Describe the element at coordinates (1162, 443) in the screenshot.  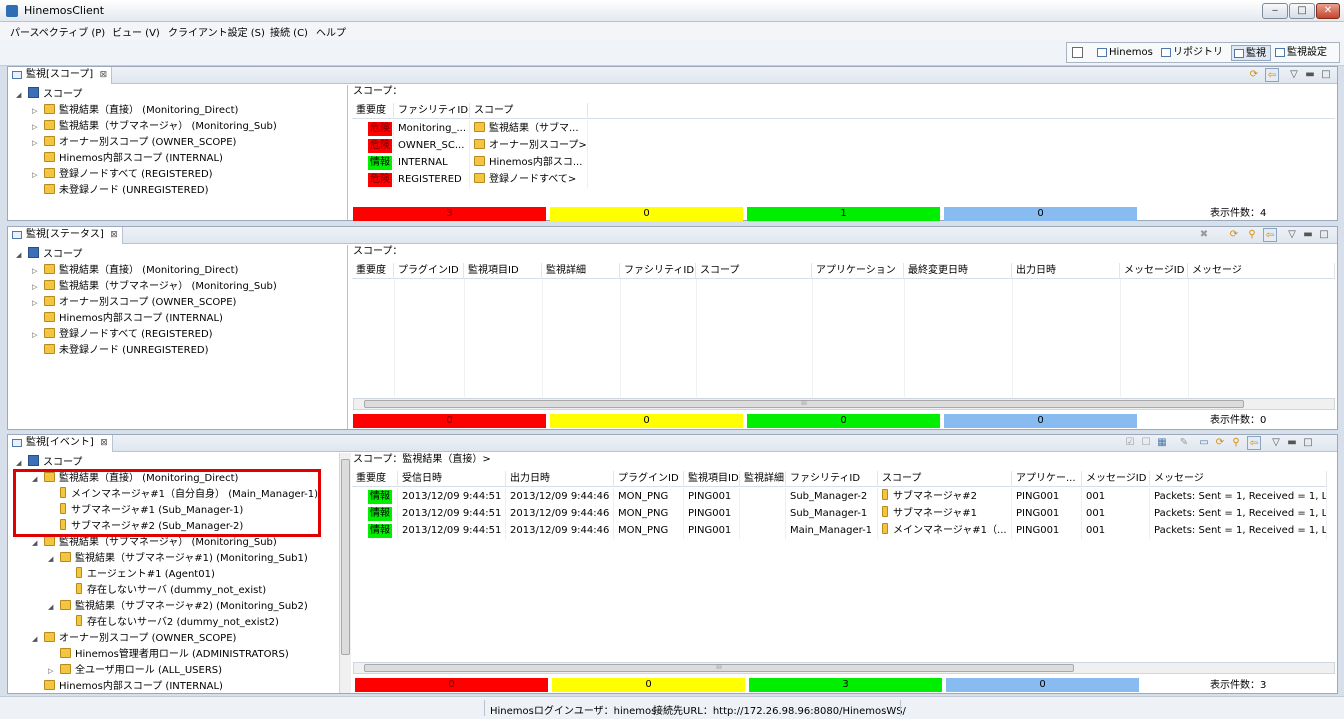
I see `bulk-confirm-icon: ▦` at that location.